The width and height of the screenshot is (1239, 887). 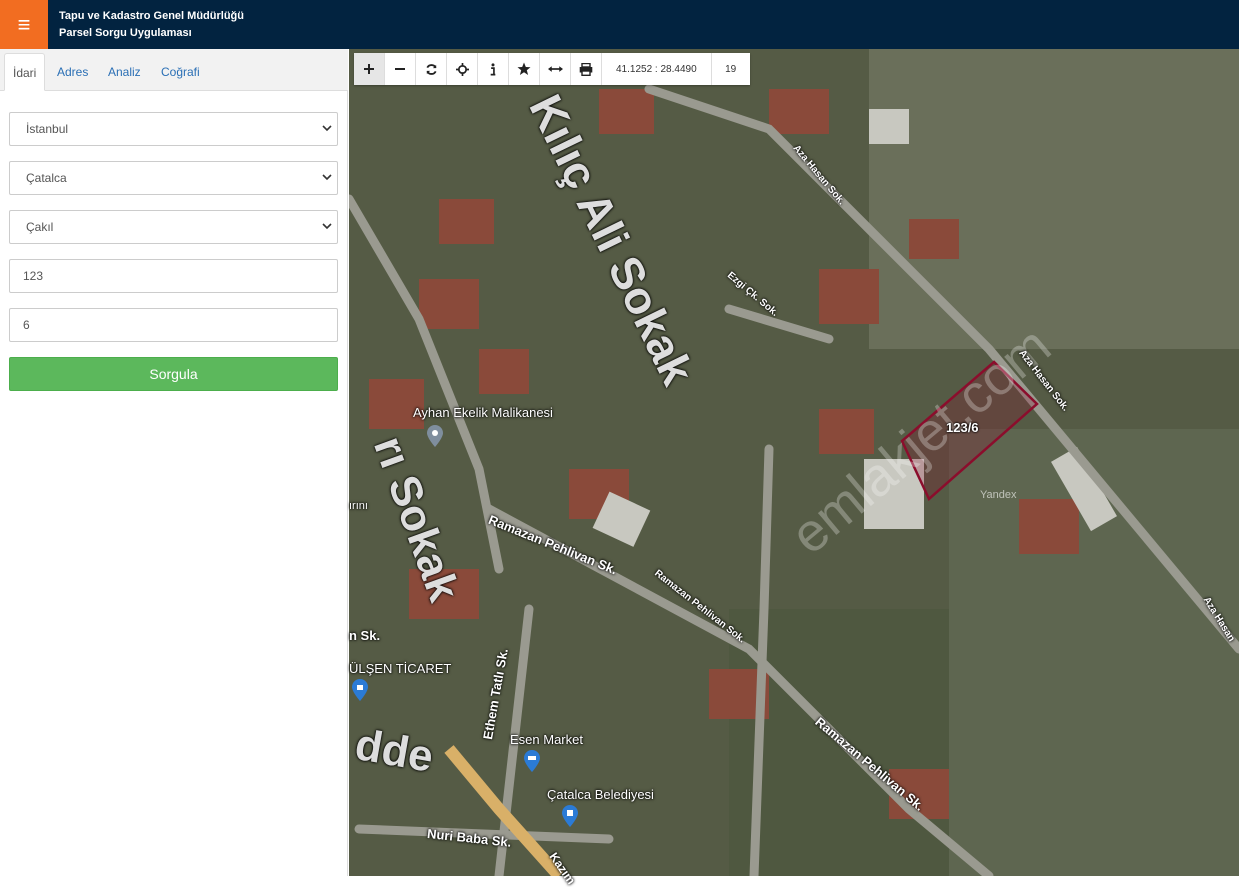 I want to click on zoom-out-button, so click(x=400, y=69).